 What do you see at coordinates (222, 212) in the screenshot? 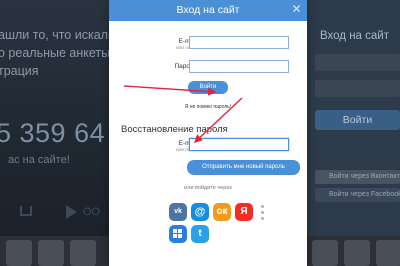
I see `odnoklassniki-icon: ок` at bounding box center [222, 212].